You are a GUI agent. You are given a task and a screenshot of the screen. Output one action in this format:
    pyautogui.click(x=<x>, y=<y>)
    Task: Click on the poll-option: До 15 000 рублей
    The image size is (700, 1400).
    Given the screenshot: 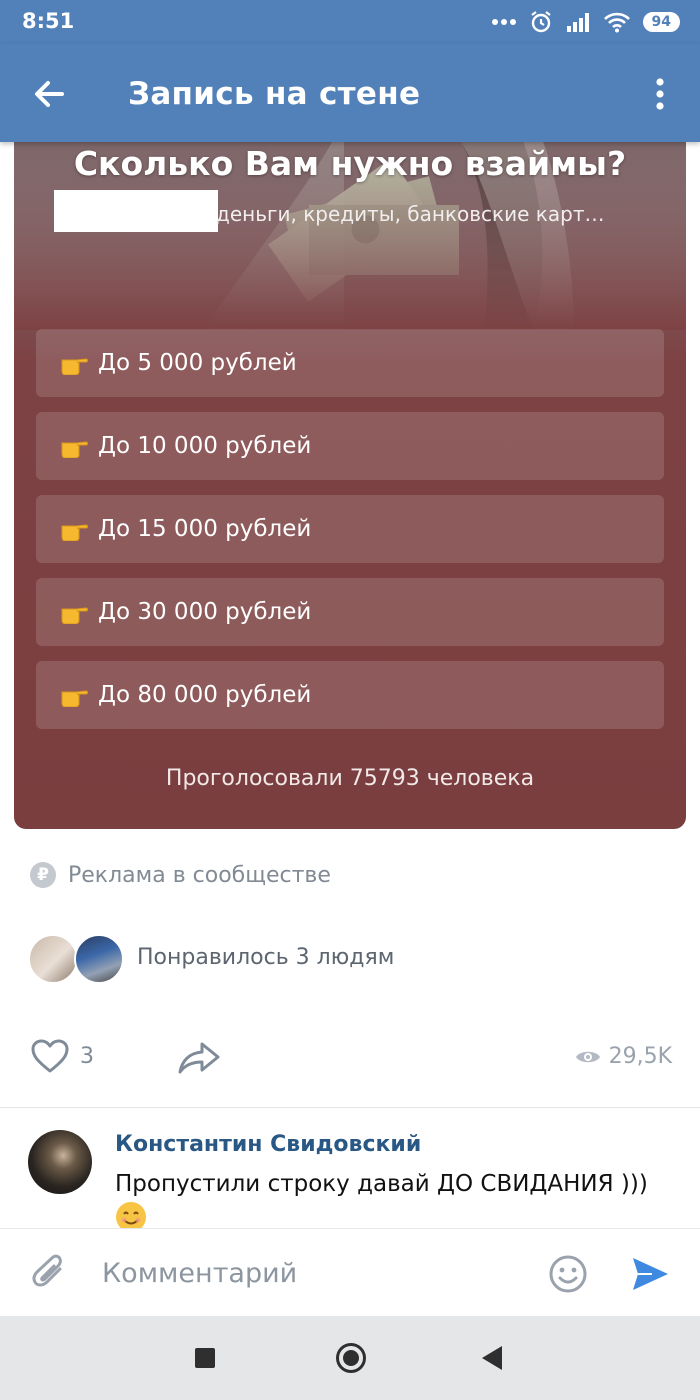 What is the action you would take?
    pyautogui.click(x=350, y=529)
    